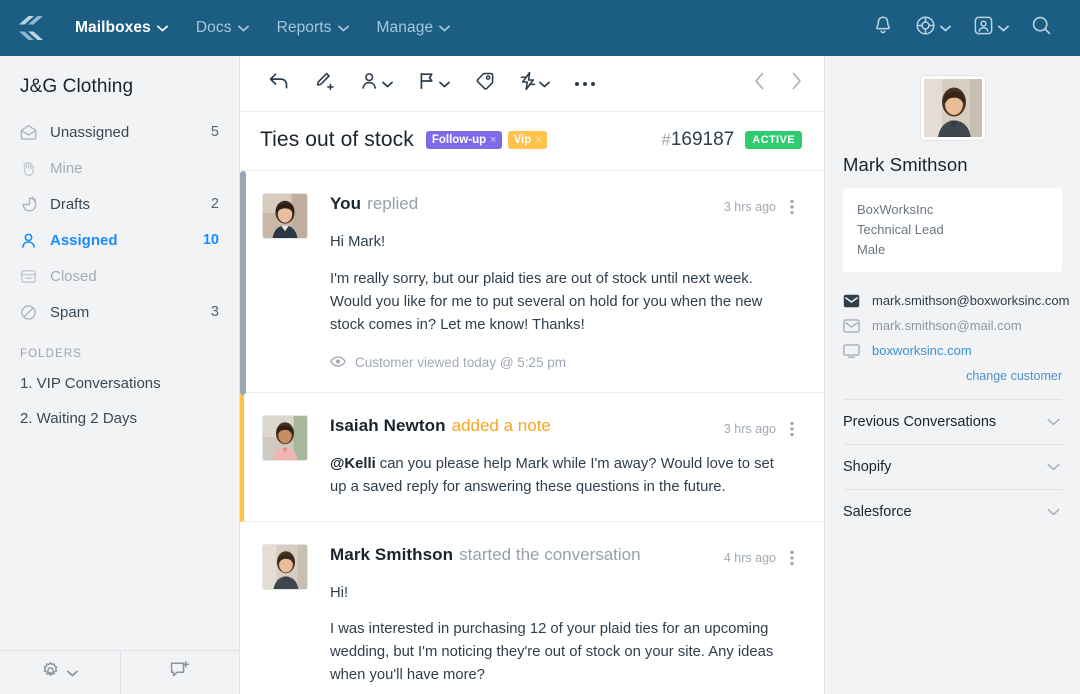 Image resolution: width=1080 pixels, height=694 pixels. What do you see at coordinates (867, 467) in the screenshot?
I see `accordion-label: Shopify` at bounding box center [867, 467].